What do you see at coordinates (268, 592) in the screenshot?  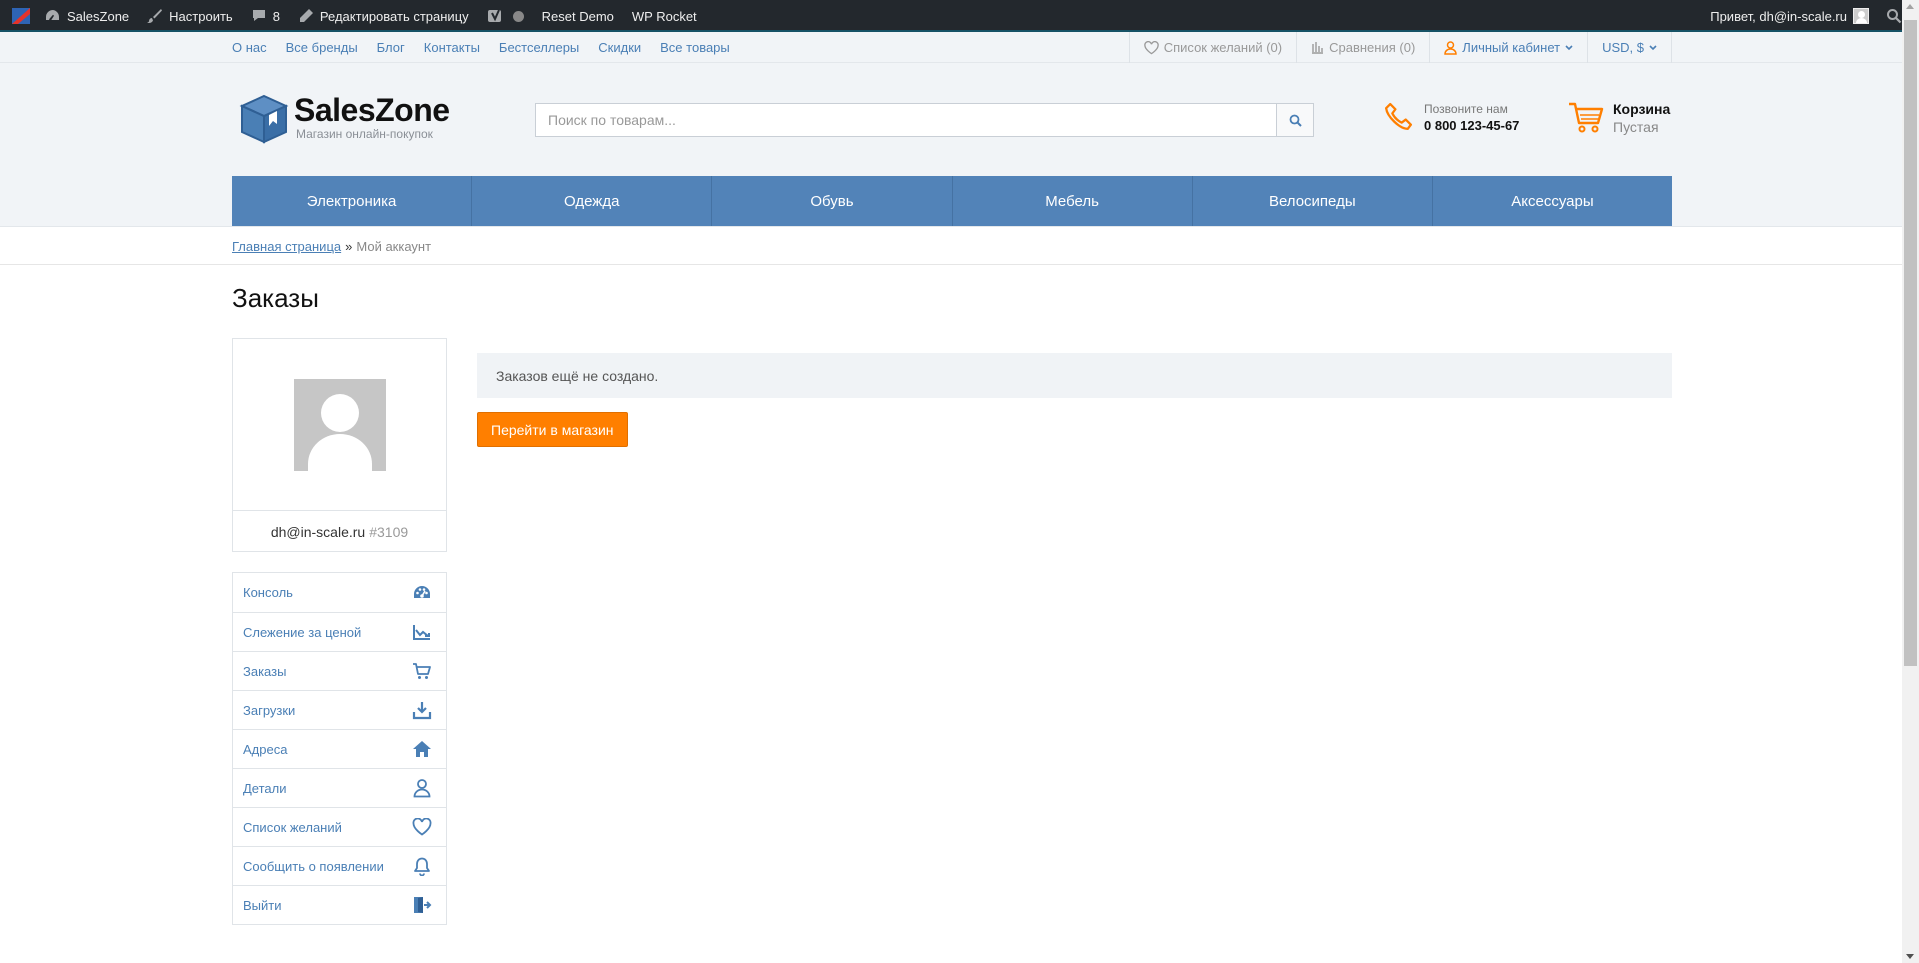 I see `menu-item-label: Консоль` at bounding box center [268, 592].